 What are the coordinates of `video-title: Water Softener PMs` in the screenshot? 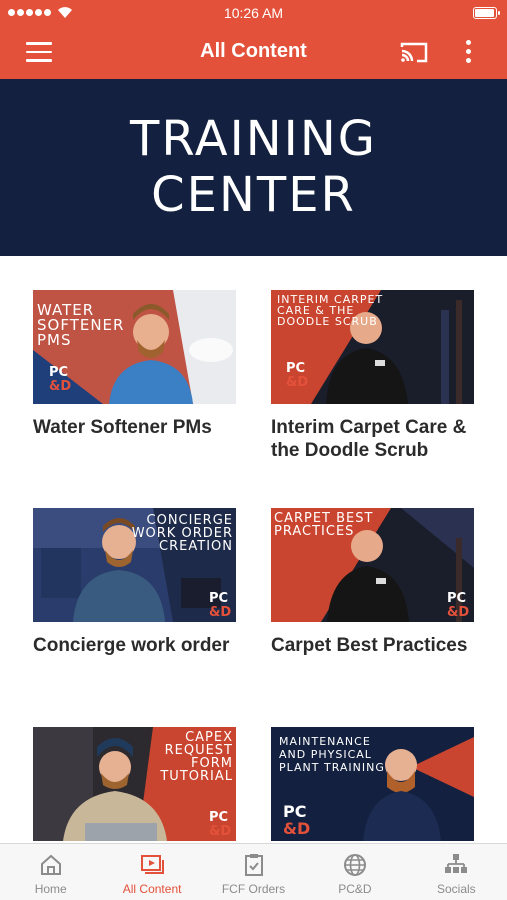 It's located at (122, 427).